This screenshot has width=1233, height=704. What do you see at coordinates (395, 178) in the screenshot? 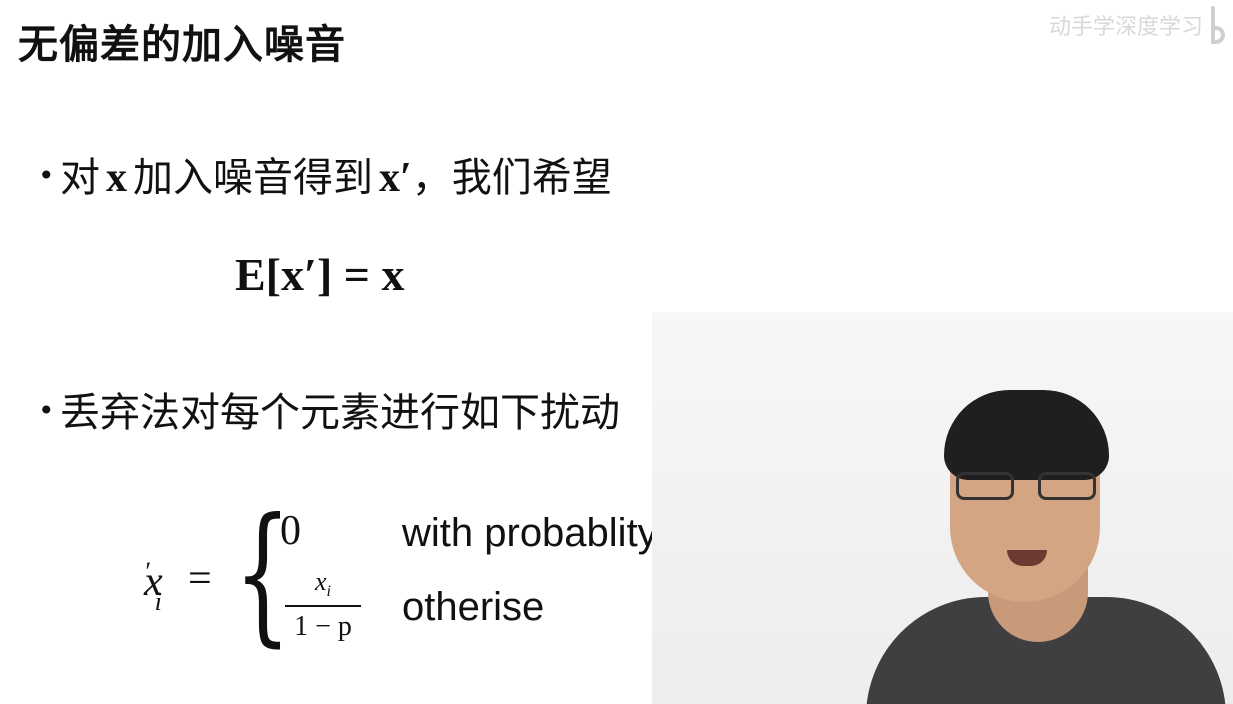
I see `bullet-1-math-xprime: x′` at bounding box center [395, 178].